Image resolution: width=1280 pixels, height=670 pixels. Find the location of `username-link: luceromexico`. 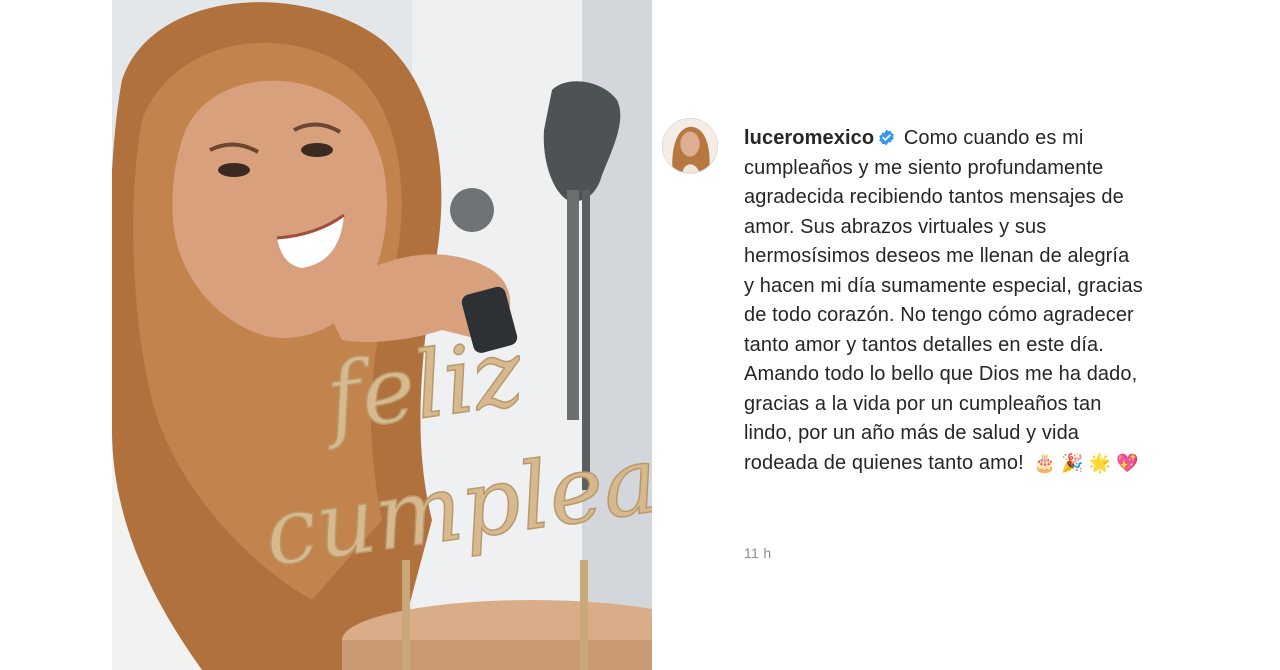

username-link: luceromexico is located at coordinates (809, 138).